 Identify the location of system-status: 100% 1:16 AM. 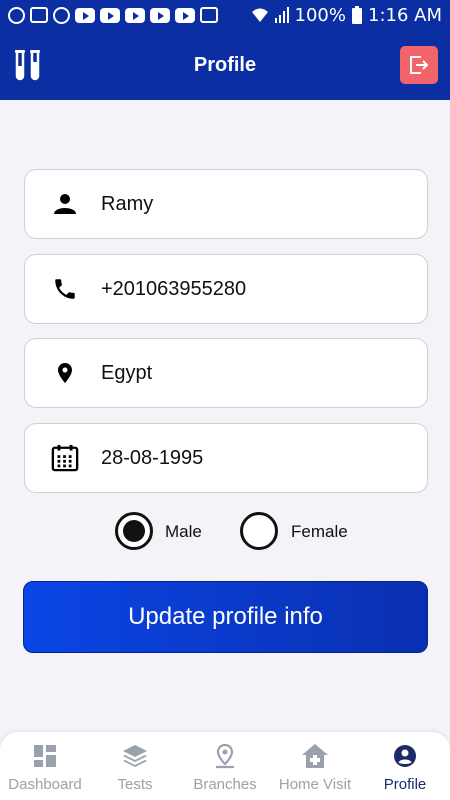
(346, 15).